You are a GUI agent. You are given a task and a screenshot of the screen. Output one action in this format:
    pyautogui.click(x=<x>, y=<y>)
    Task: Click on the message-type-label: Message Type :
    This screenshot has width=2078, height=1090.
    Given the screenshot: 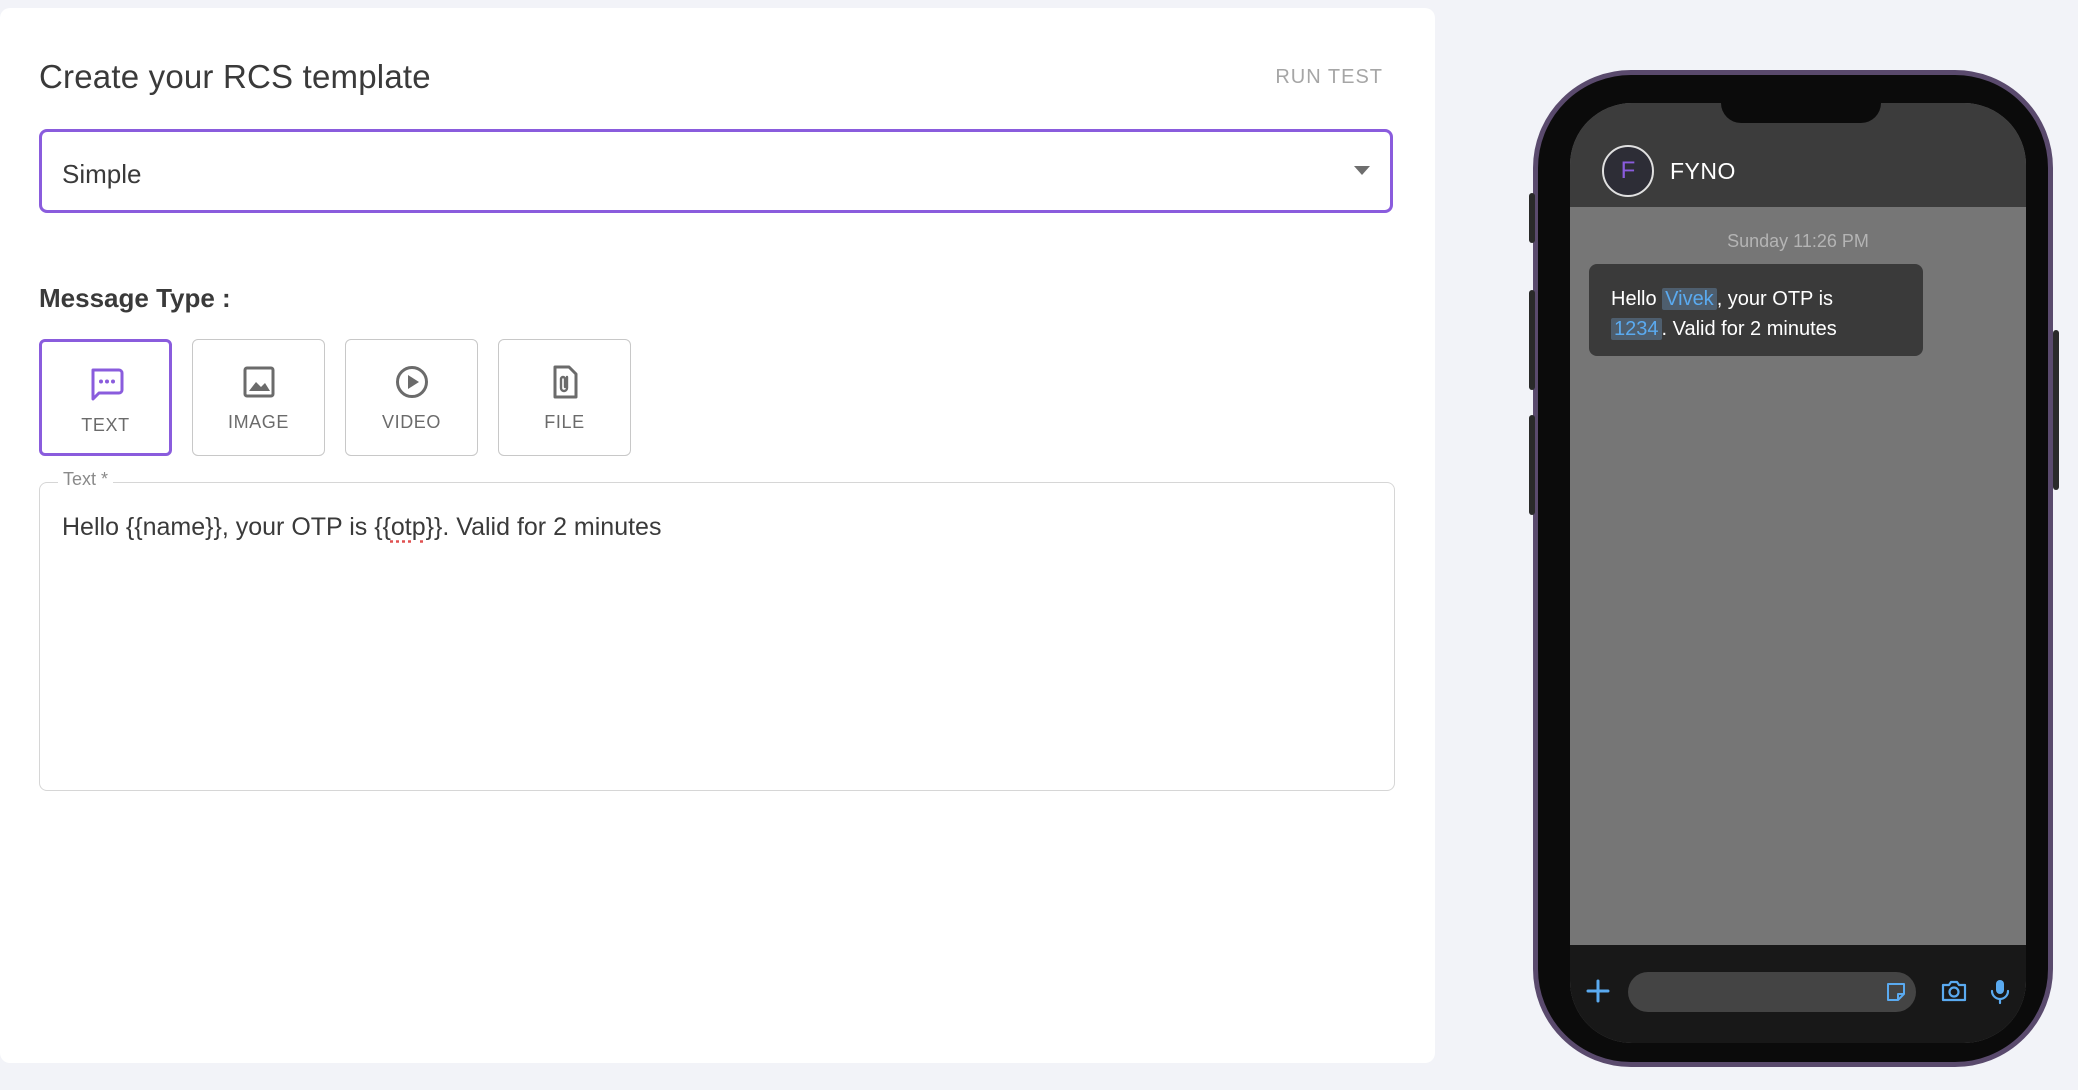 What is the action you would take?
    pyautogui.click(x=135, y=298)
    